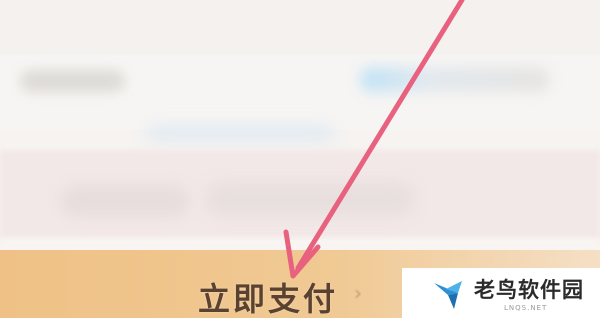 The height and width of the screenshot is (318, 600). Describe the element at coordinates (240, 133) in the screenshot. I see `blurred-link-text` at that location.